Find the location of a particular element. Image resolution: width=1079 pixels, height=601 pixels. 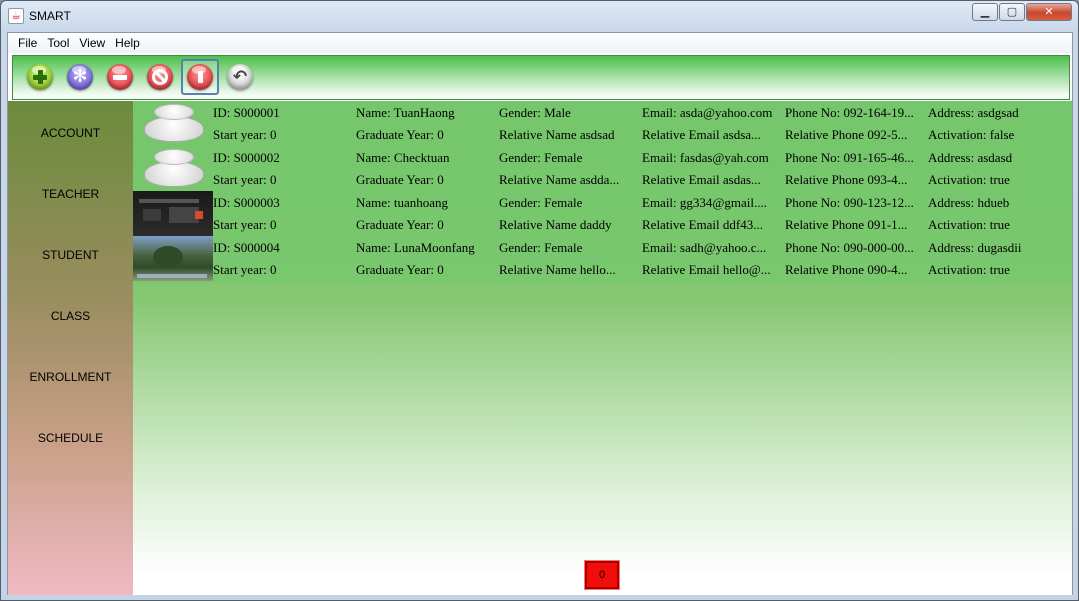

close-button: ✕ is located at coordinates (1049, 12).